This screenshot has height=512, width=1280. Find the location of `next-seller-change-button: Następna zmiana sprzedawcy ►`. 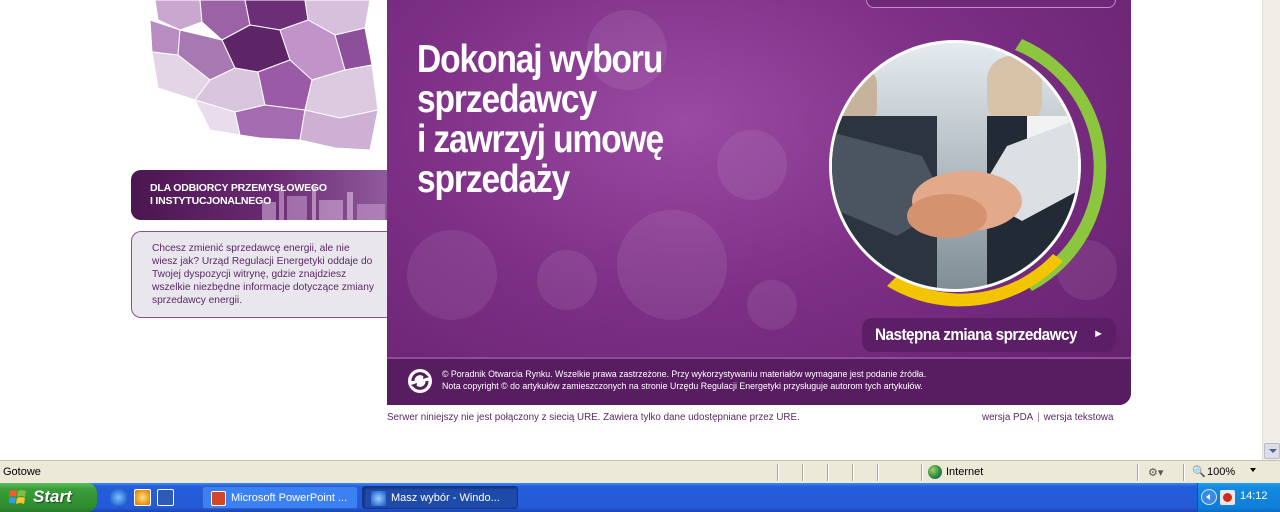

next-seller-change-button: Następna zmiana sprzedawcy ► is located at coordinates (989, 335).